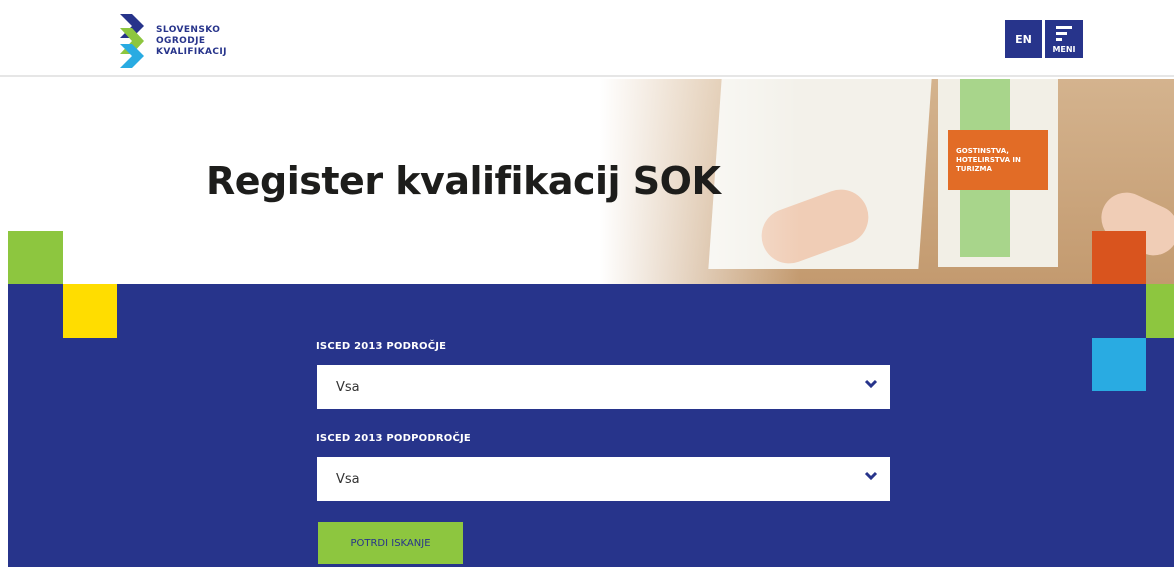 This screenshot has height=567, width=1174. What do you see at coordinates (603, 387) in the screenshot?
I see `isced-field-select: Vsa` at bounding box center [603, 387].